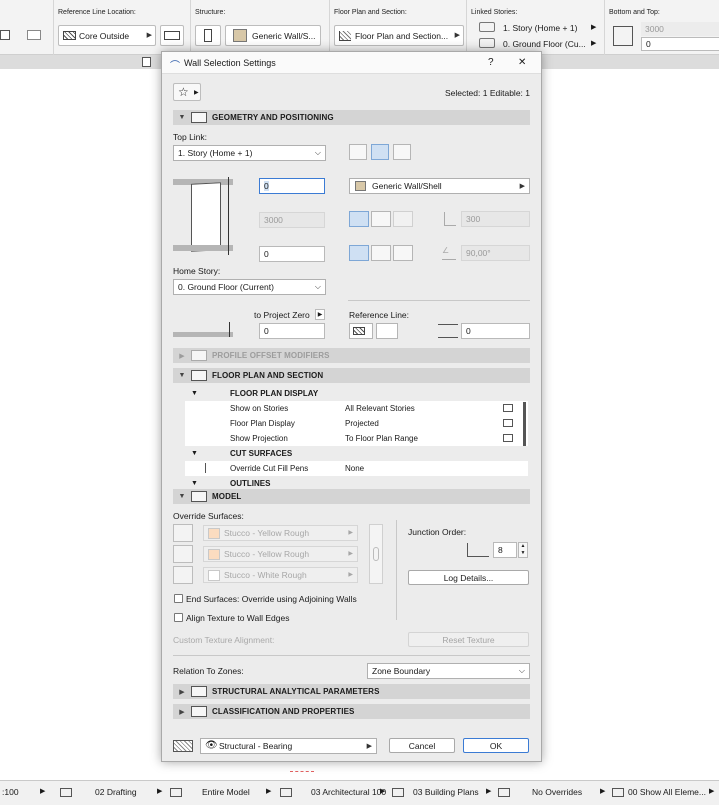  I want to click on table-row: Floor Plan Display Projected, so click(356, 423).